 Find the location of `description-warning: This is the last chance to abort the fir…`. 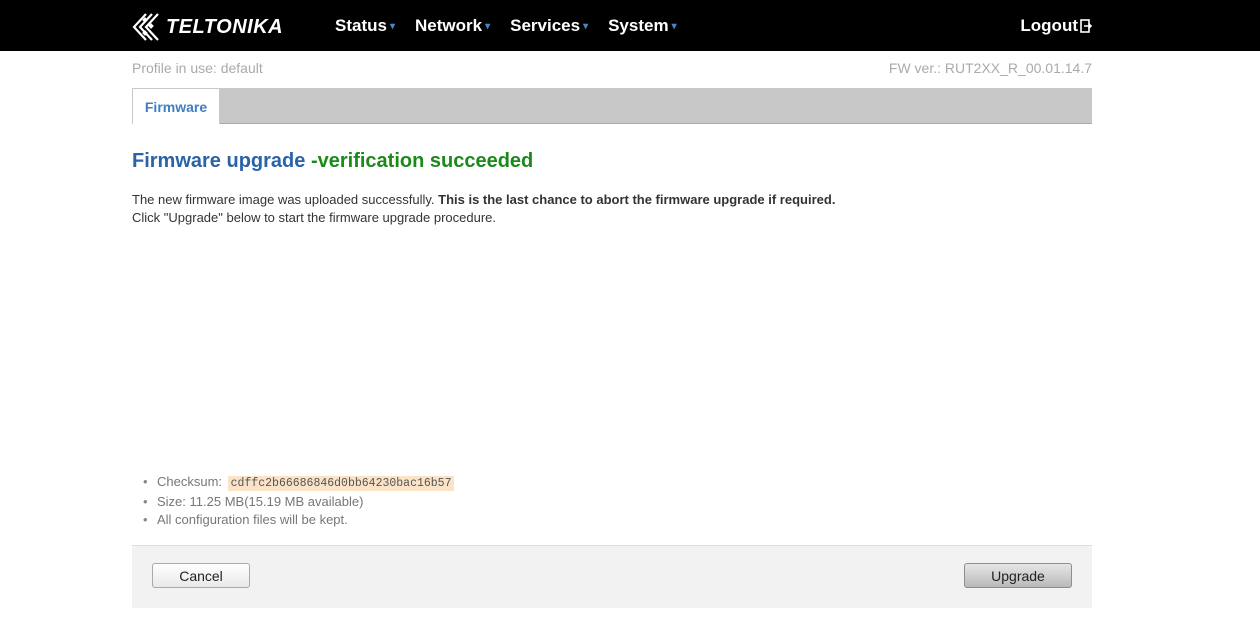

description-warning: This is the last chance to abort the fir… is located at coordinates (637, 199).